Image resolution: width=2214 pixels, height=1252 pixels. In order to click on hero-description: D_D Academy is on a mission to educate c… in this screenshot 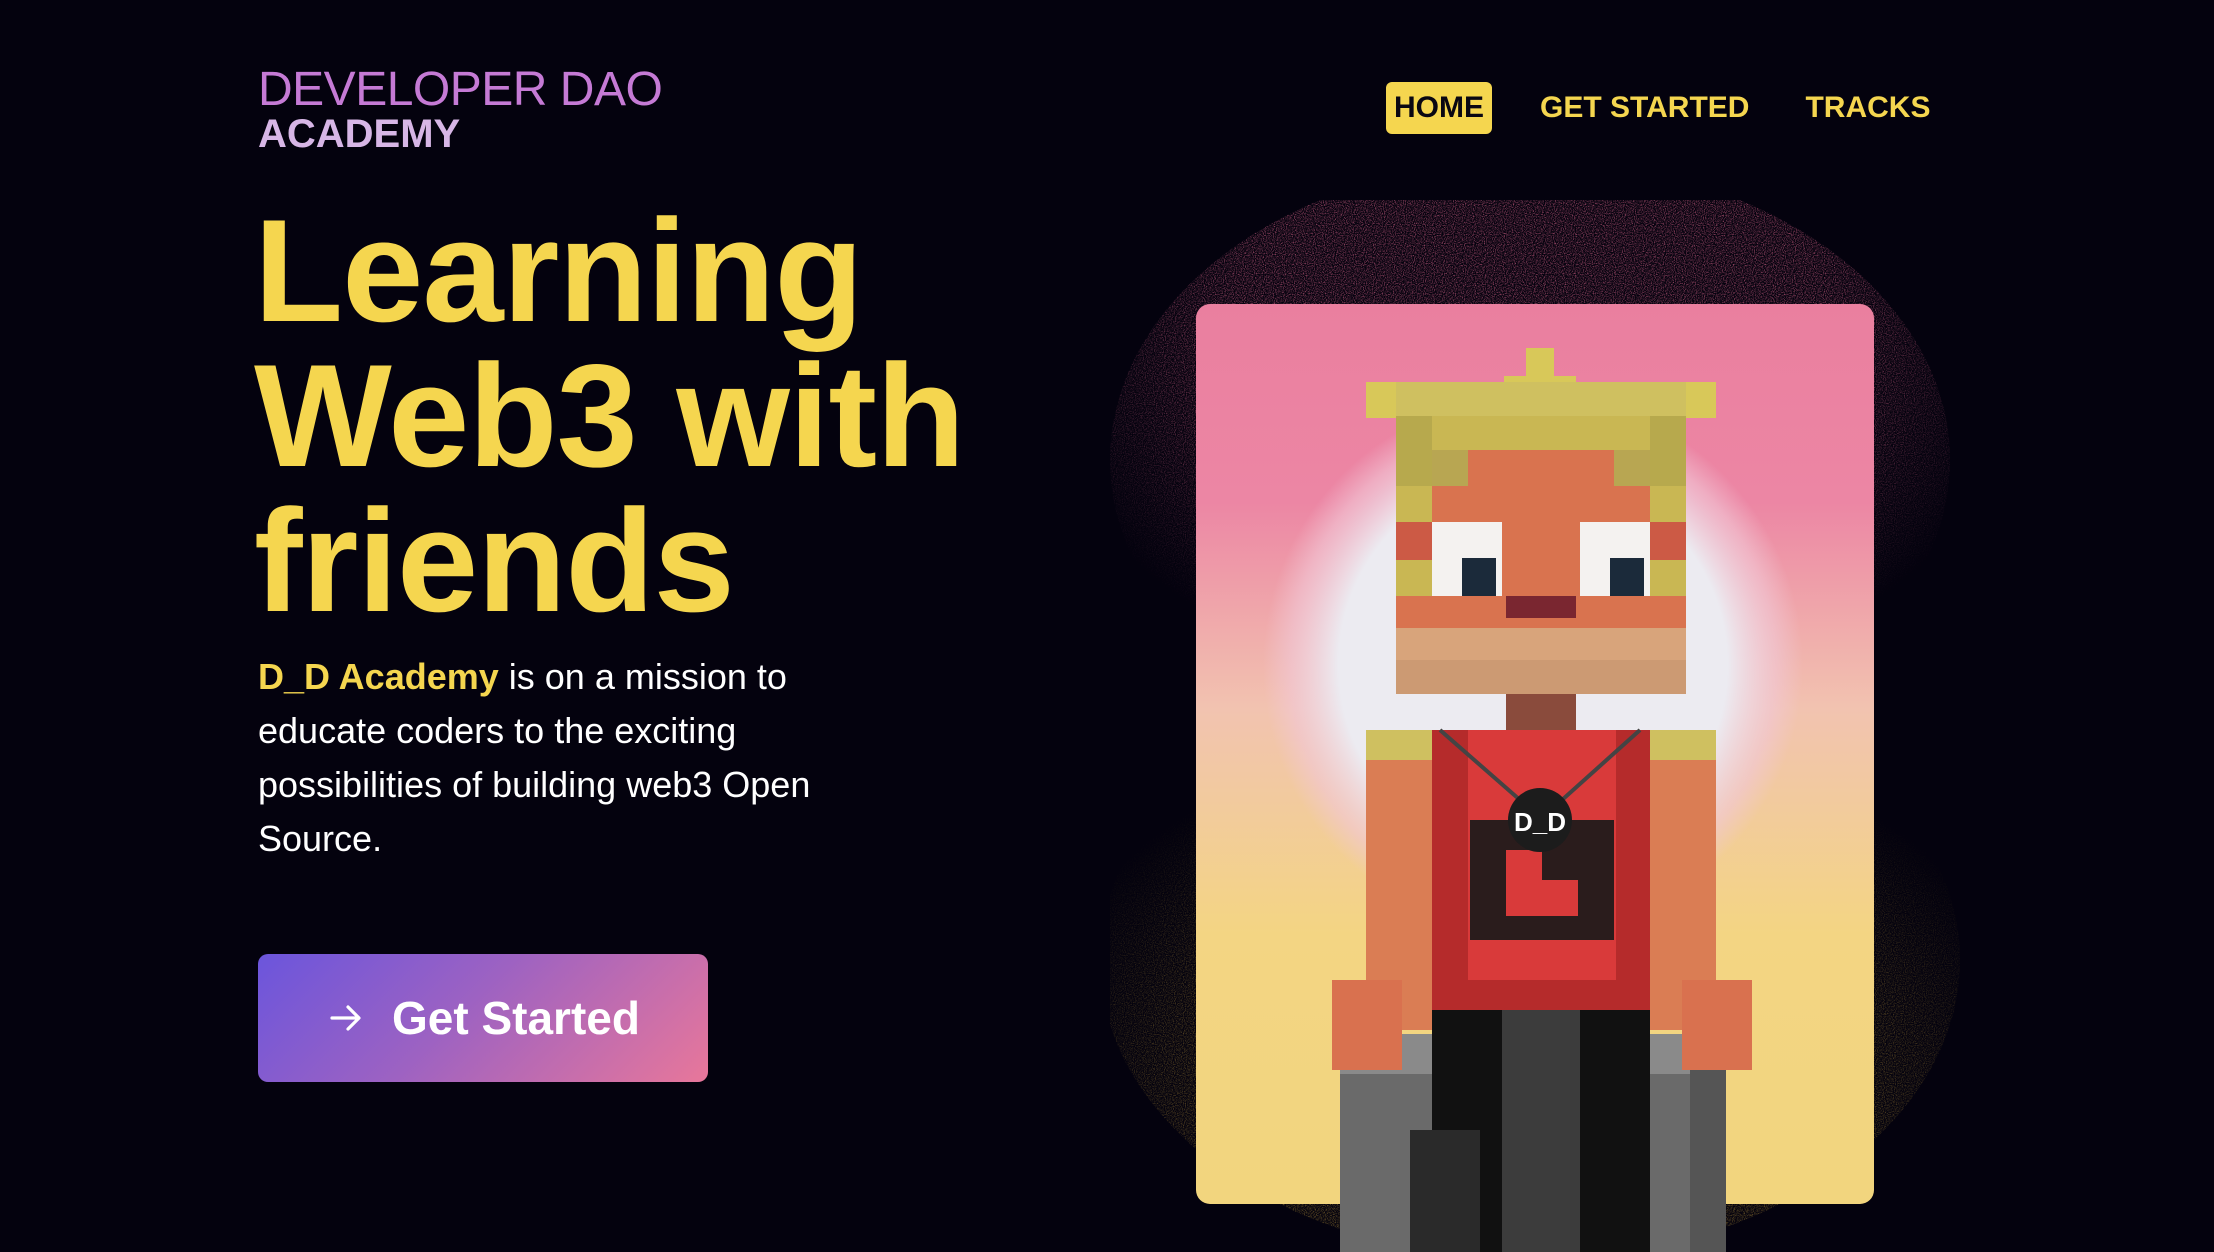, I will do `click(558, 758)`.